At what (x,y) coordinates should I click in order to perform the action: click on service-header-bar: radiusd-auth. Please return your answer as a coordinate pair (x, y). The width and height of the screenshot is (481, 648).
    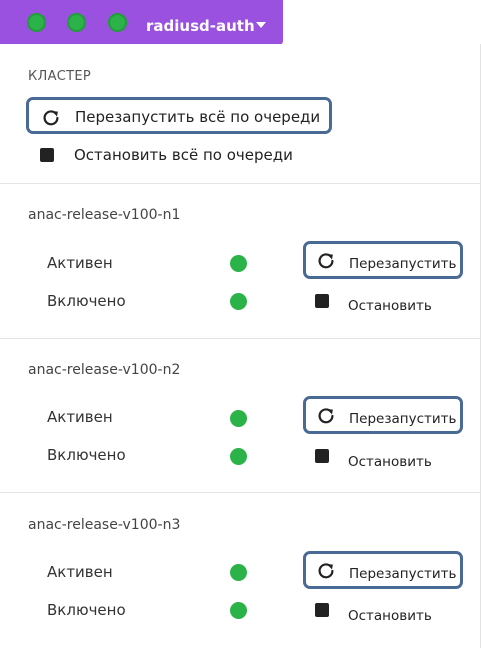
    Looking at the image, I should click on (141, 22).